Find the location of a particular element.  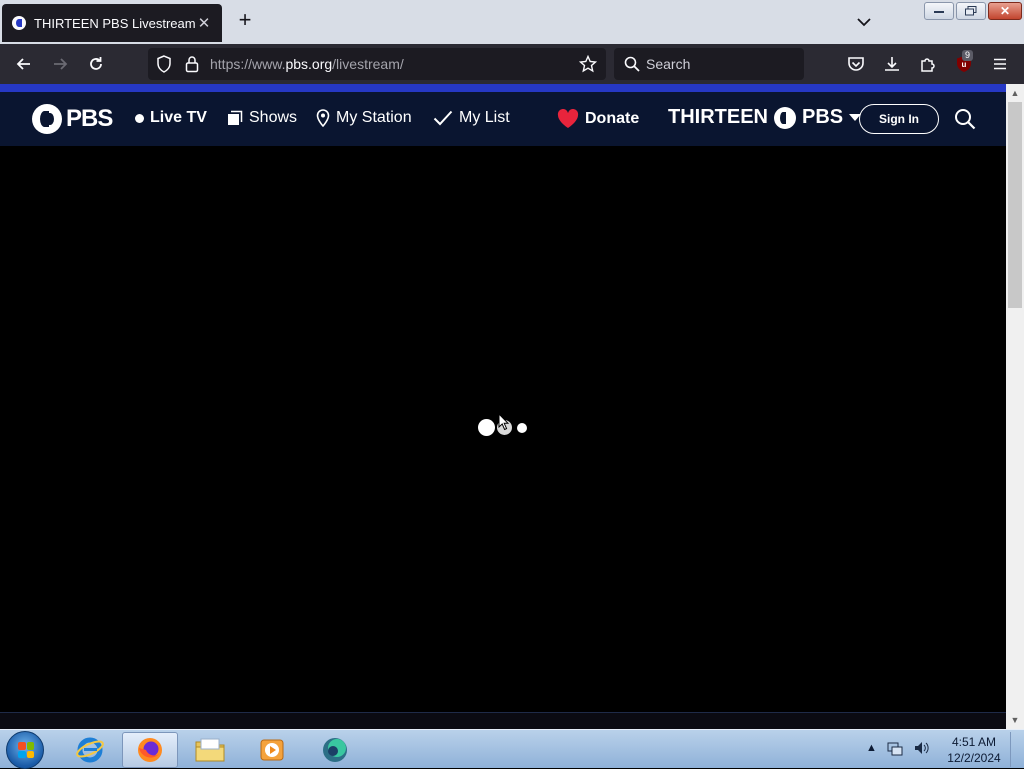

pbs-logo-text: PBS is located at coordinates (89, 118).